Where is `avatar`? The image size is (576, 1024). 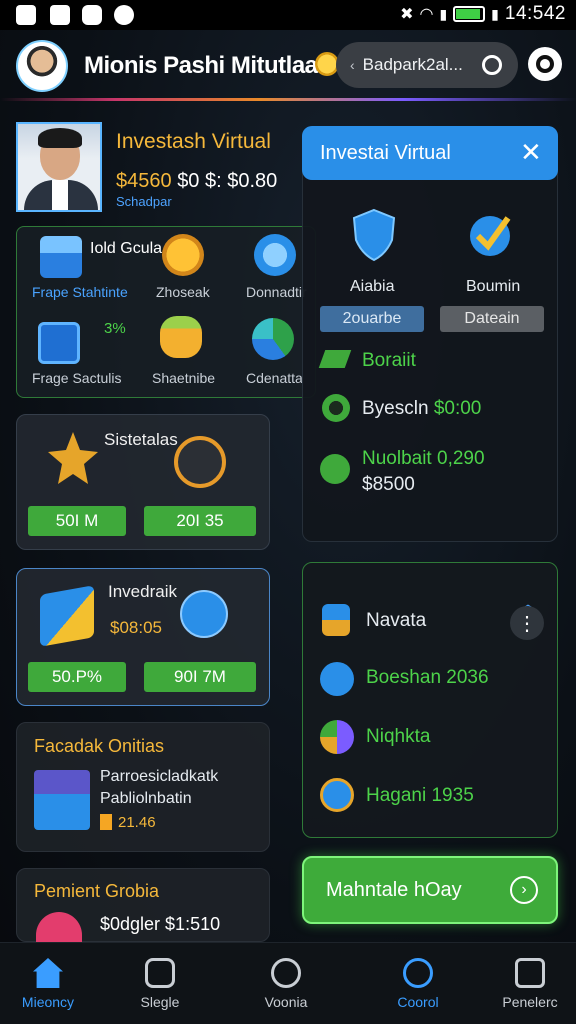 avatar is located at coordinates (42, 66).